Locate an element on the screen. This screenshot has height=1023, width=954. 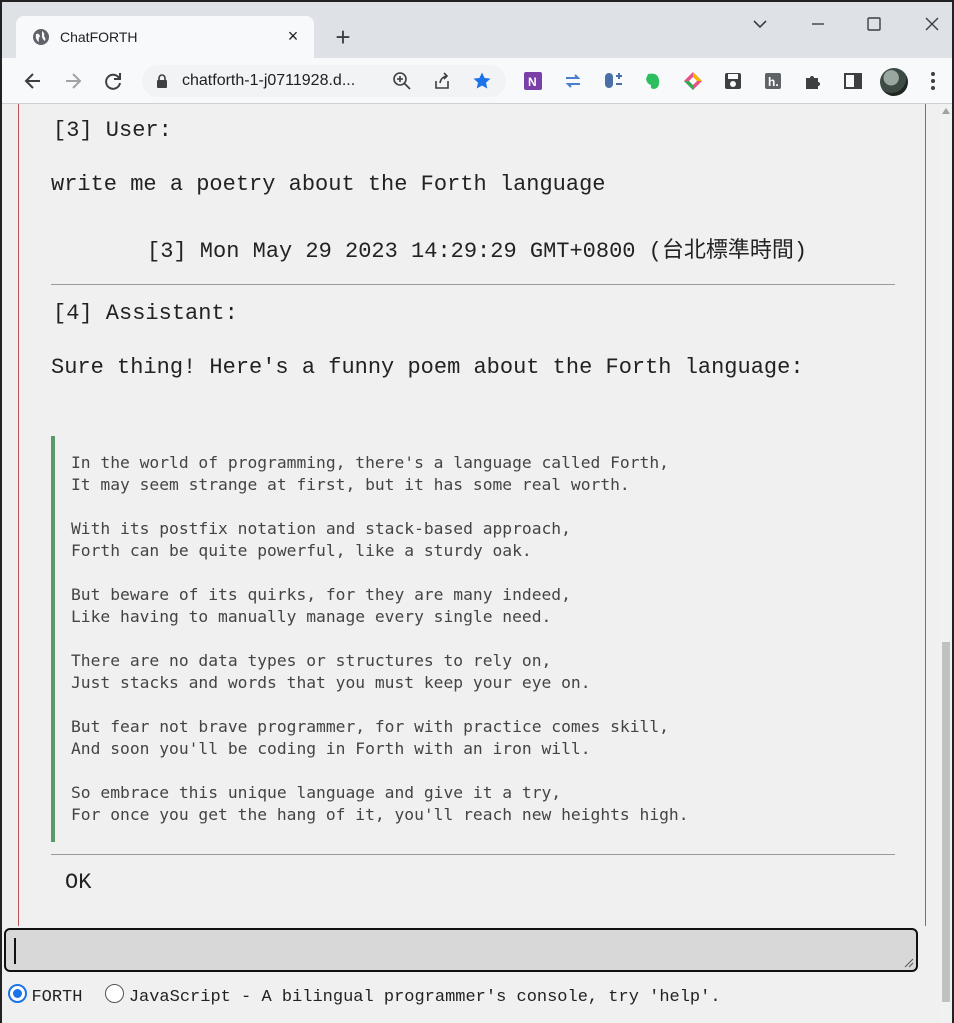
user-message-header: [3] User: is located at coordinates (112, 130).